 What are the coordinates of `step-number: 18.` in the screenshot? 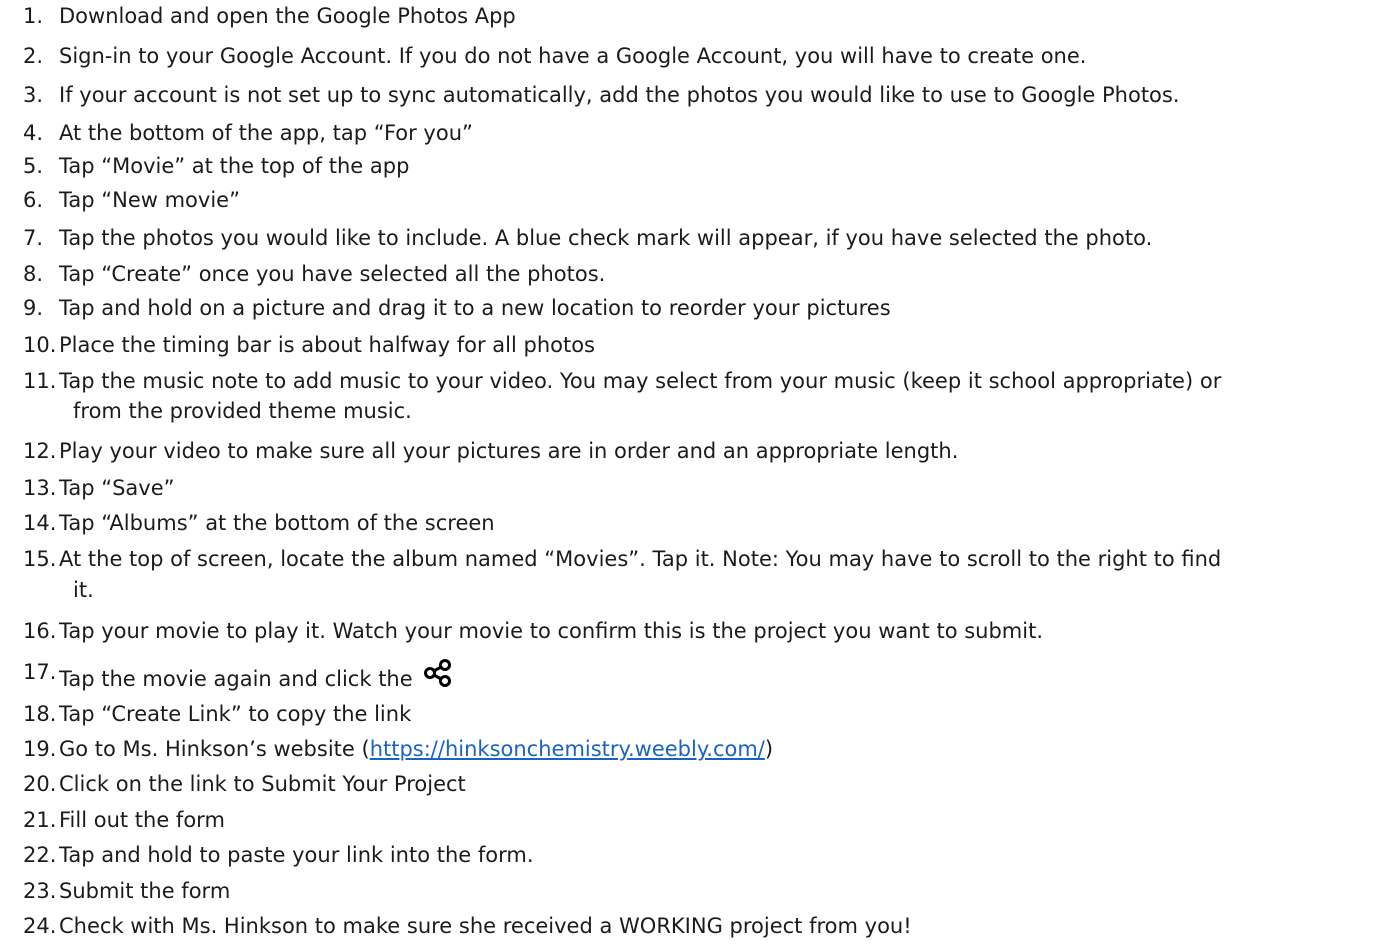 It's located at (40, 714).